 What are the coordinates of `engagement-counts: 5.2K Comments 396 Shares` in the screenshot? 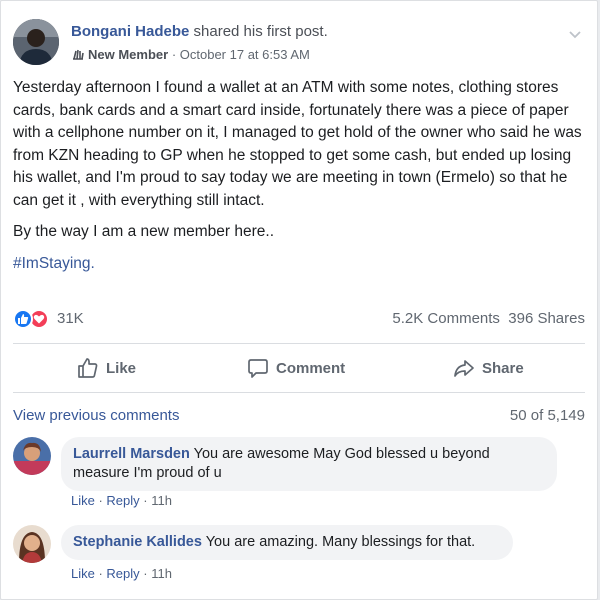 It's located at (488, 318).